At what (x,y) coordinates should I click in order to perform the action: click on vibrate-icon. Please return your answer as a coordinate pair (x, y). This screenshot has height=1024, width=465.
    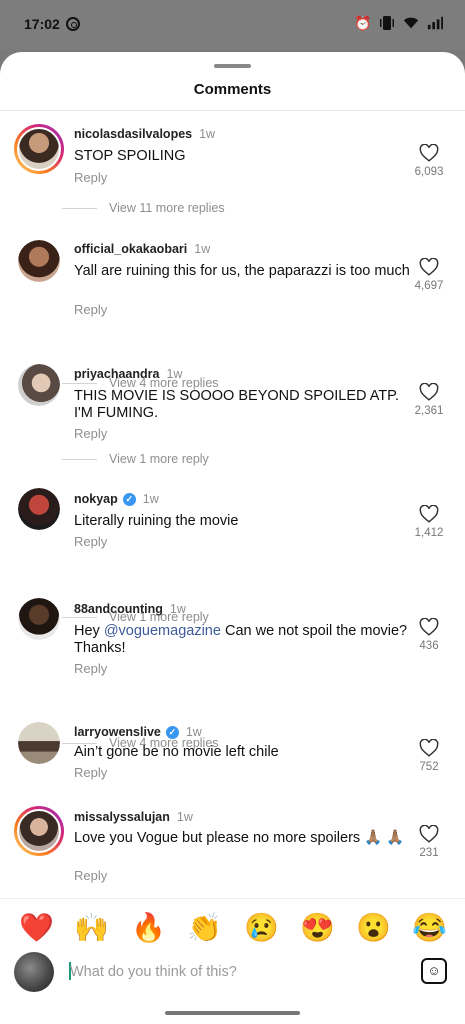
    Looking at the image, I should click on (387, 23).